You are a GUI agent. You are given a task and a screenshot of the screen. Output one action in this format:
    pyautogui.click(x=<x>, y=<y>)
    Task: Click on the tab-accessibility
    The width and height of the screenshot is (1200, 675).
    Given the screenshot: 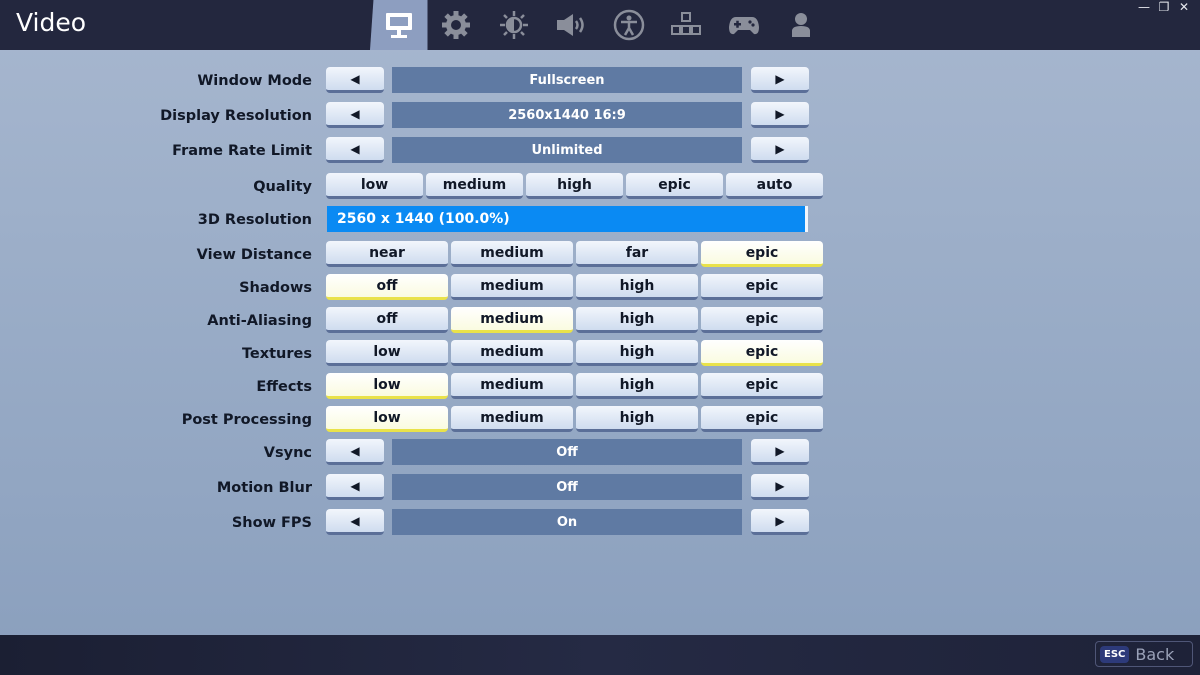 What is the action you would take?
    pyautogui.click(x=629, y=25)
    